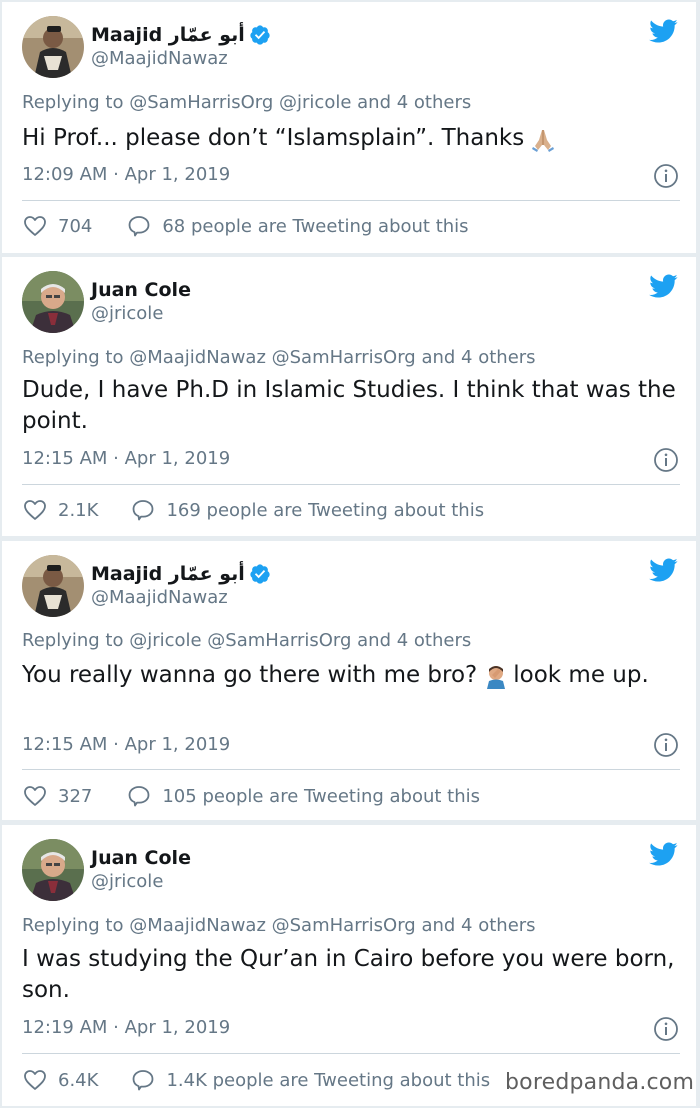  Describe the element at coordinates (78, 1080) in the screenshot. I see `like-count: 6.4K` at that location.